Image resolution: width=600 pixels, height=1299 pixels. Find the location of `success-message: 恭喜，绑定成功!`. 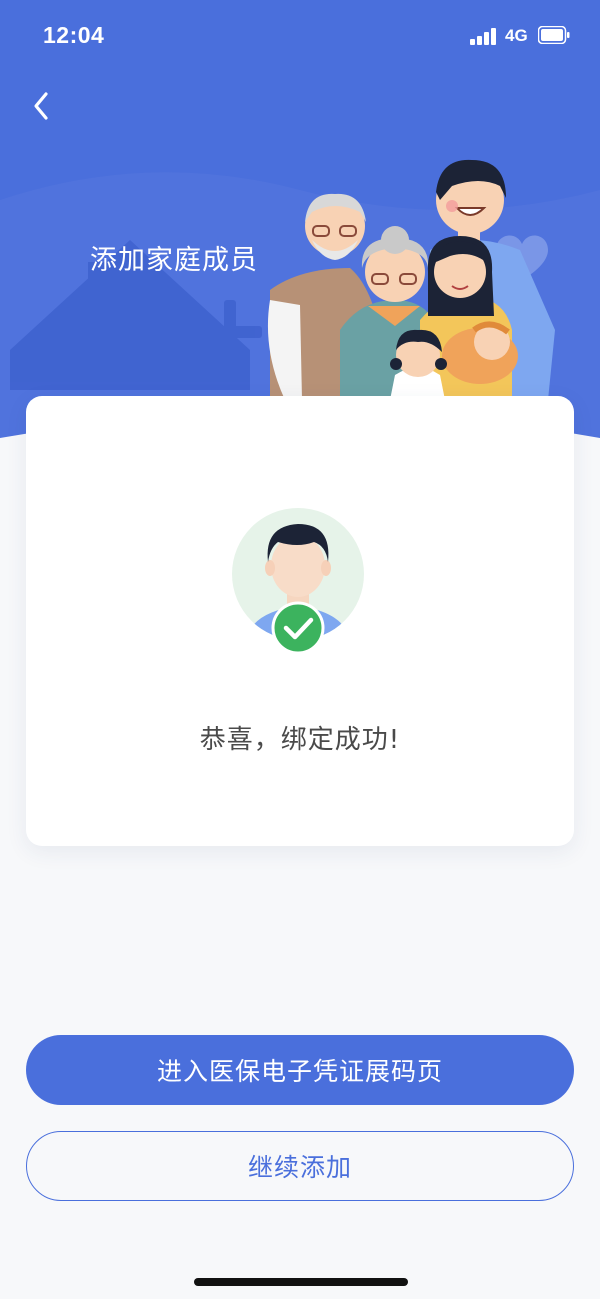

success-message: 恭喜，绑定成功! is located at coordinates (300, 740).